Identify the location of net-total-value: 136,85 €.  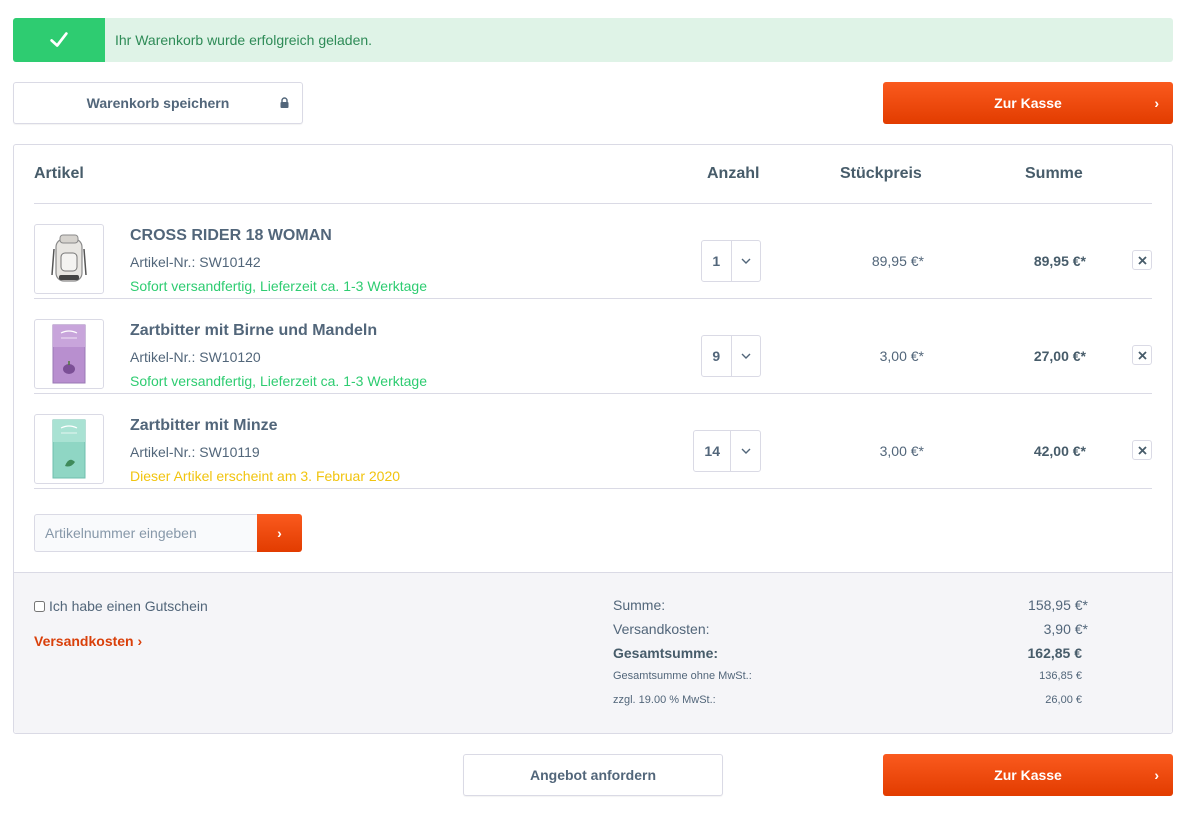
(1060, 676).